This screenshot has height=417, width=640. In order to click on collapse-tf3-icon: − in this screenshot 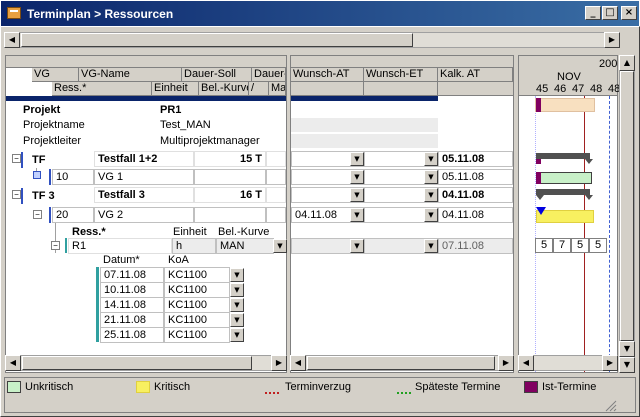, I will do `click(16, 194)`.